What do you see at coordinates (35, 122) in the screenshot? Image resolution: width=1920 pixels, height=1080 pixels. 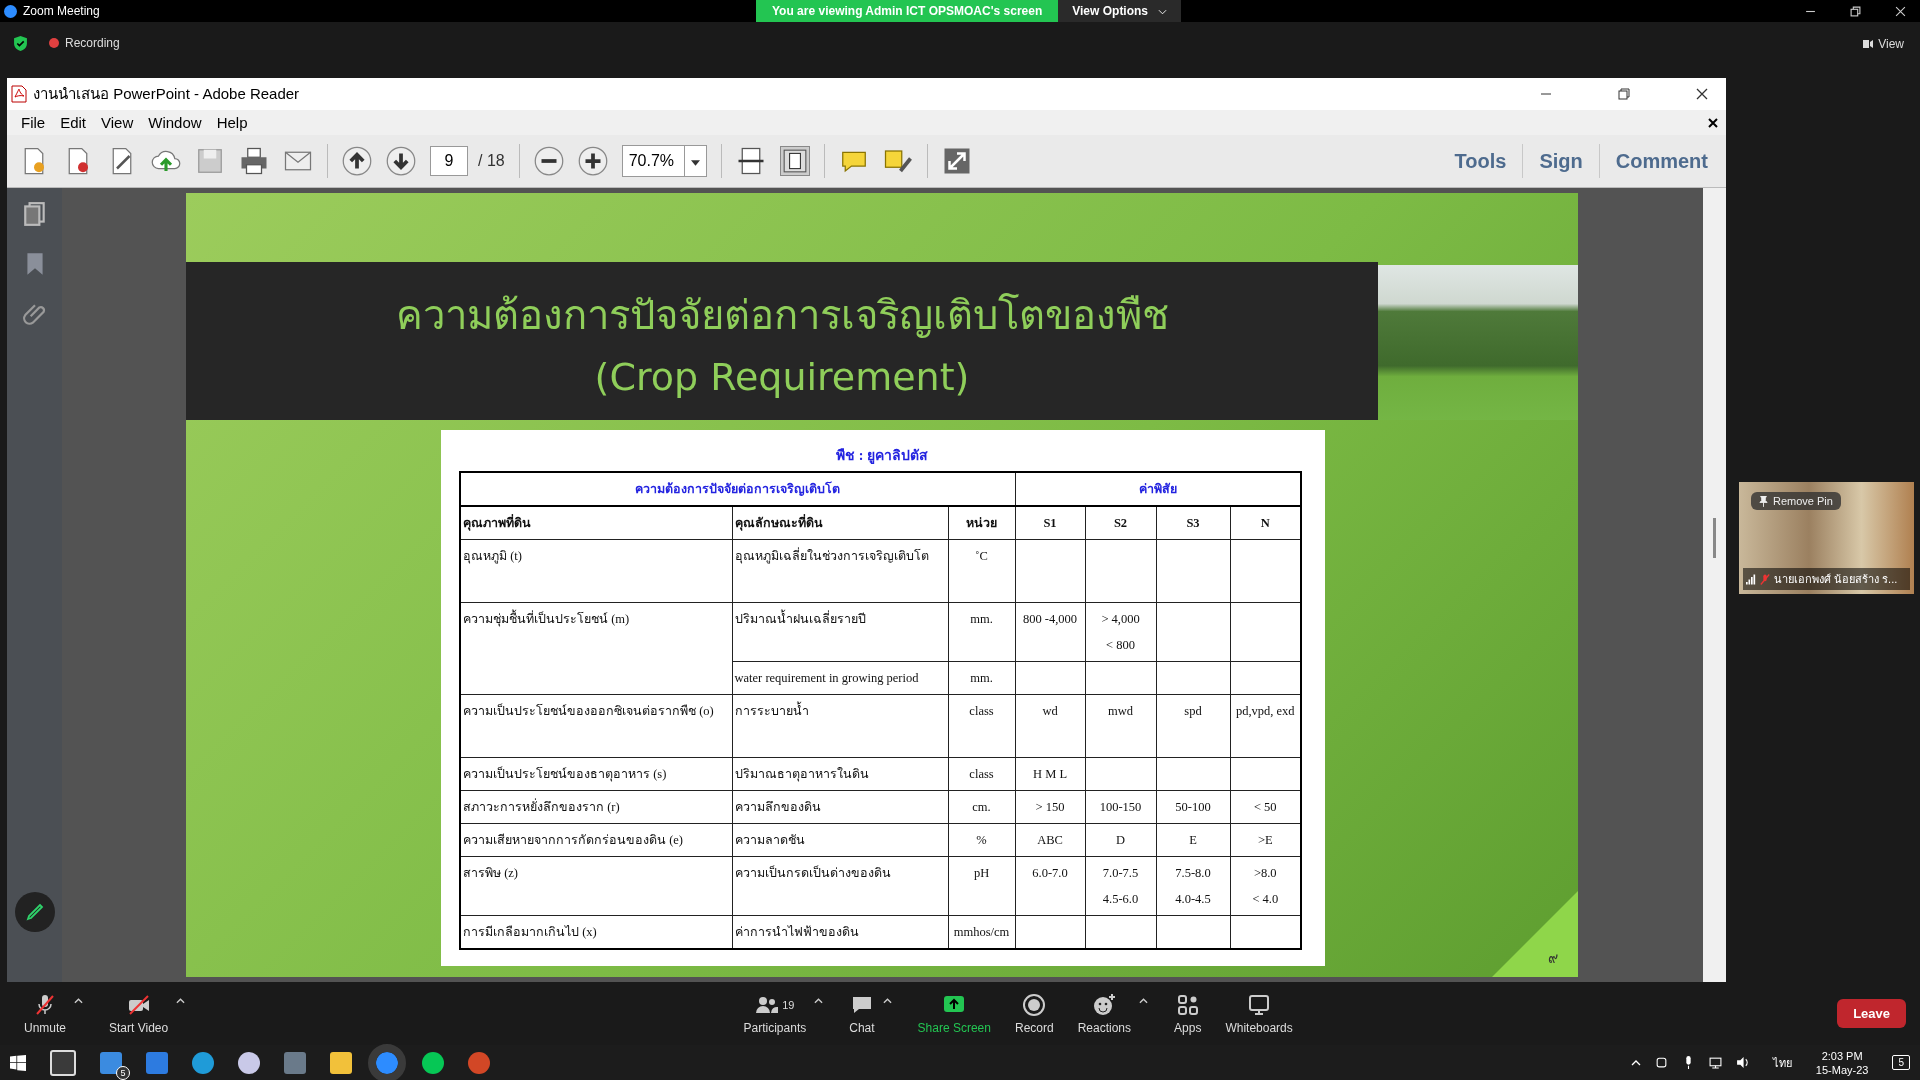 I see `menu-item: File` at bounding box center [35, 122].